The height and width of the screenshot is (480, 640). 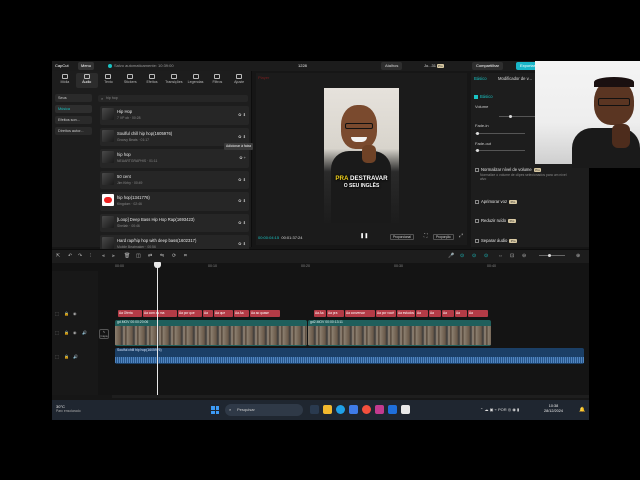 What do you see at coordinates (474, 256) in the screenshot?
I see `magnet-icon: ⊙` at bounding box center [474, 256].